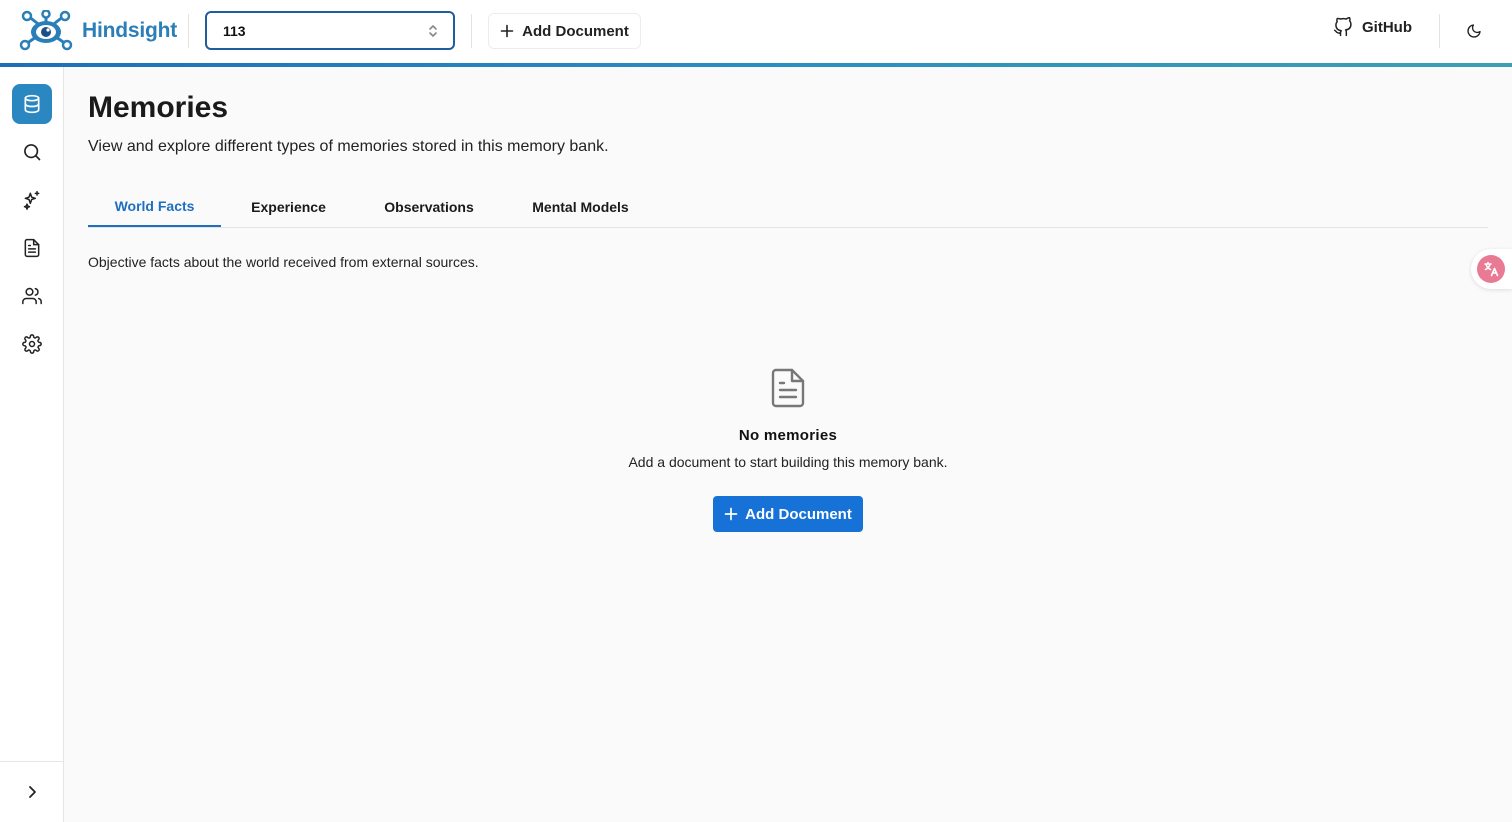 This screenshot has width=1512, height=822. I want to click on sidebar-item-documents, so click(32, 248).